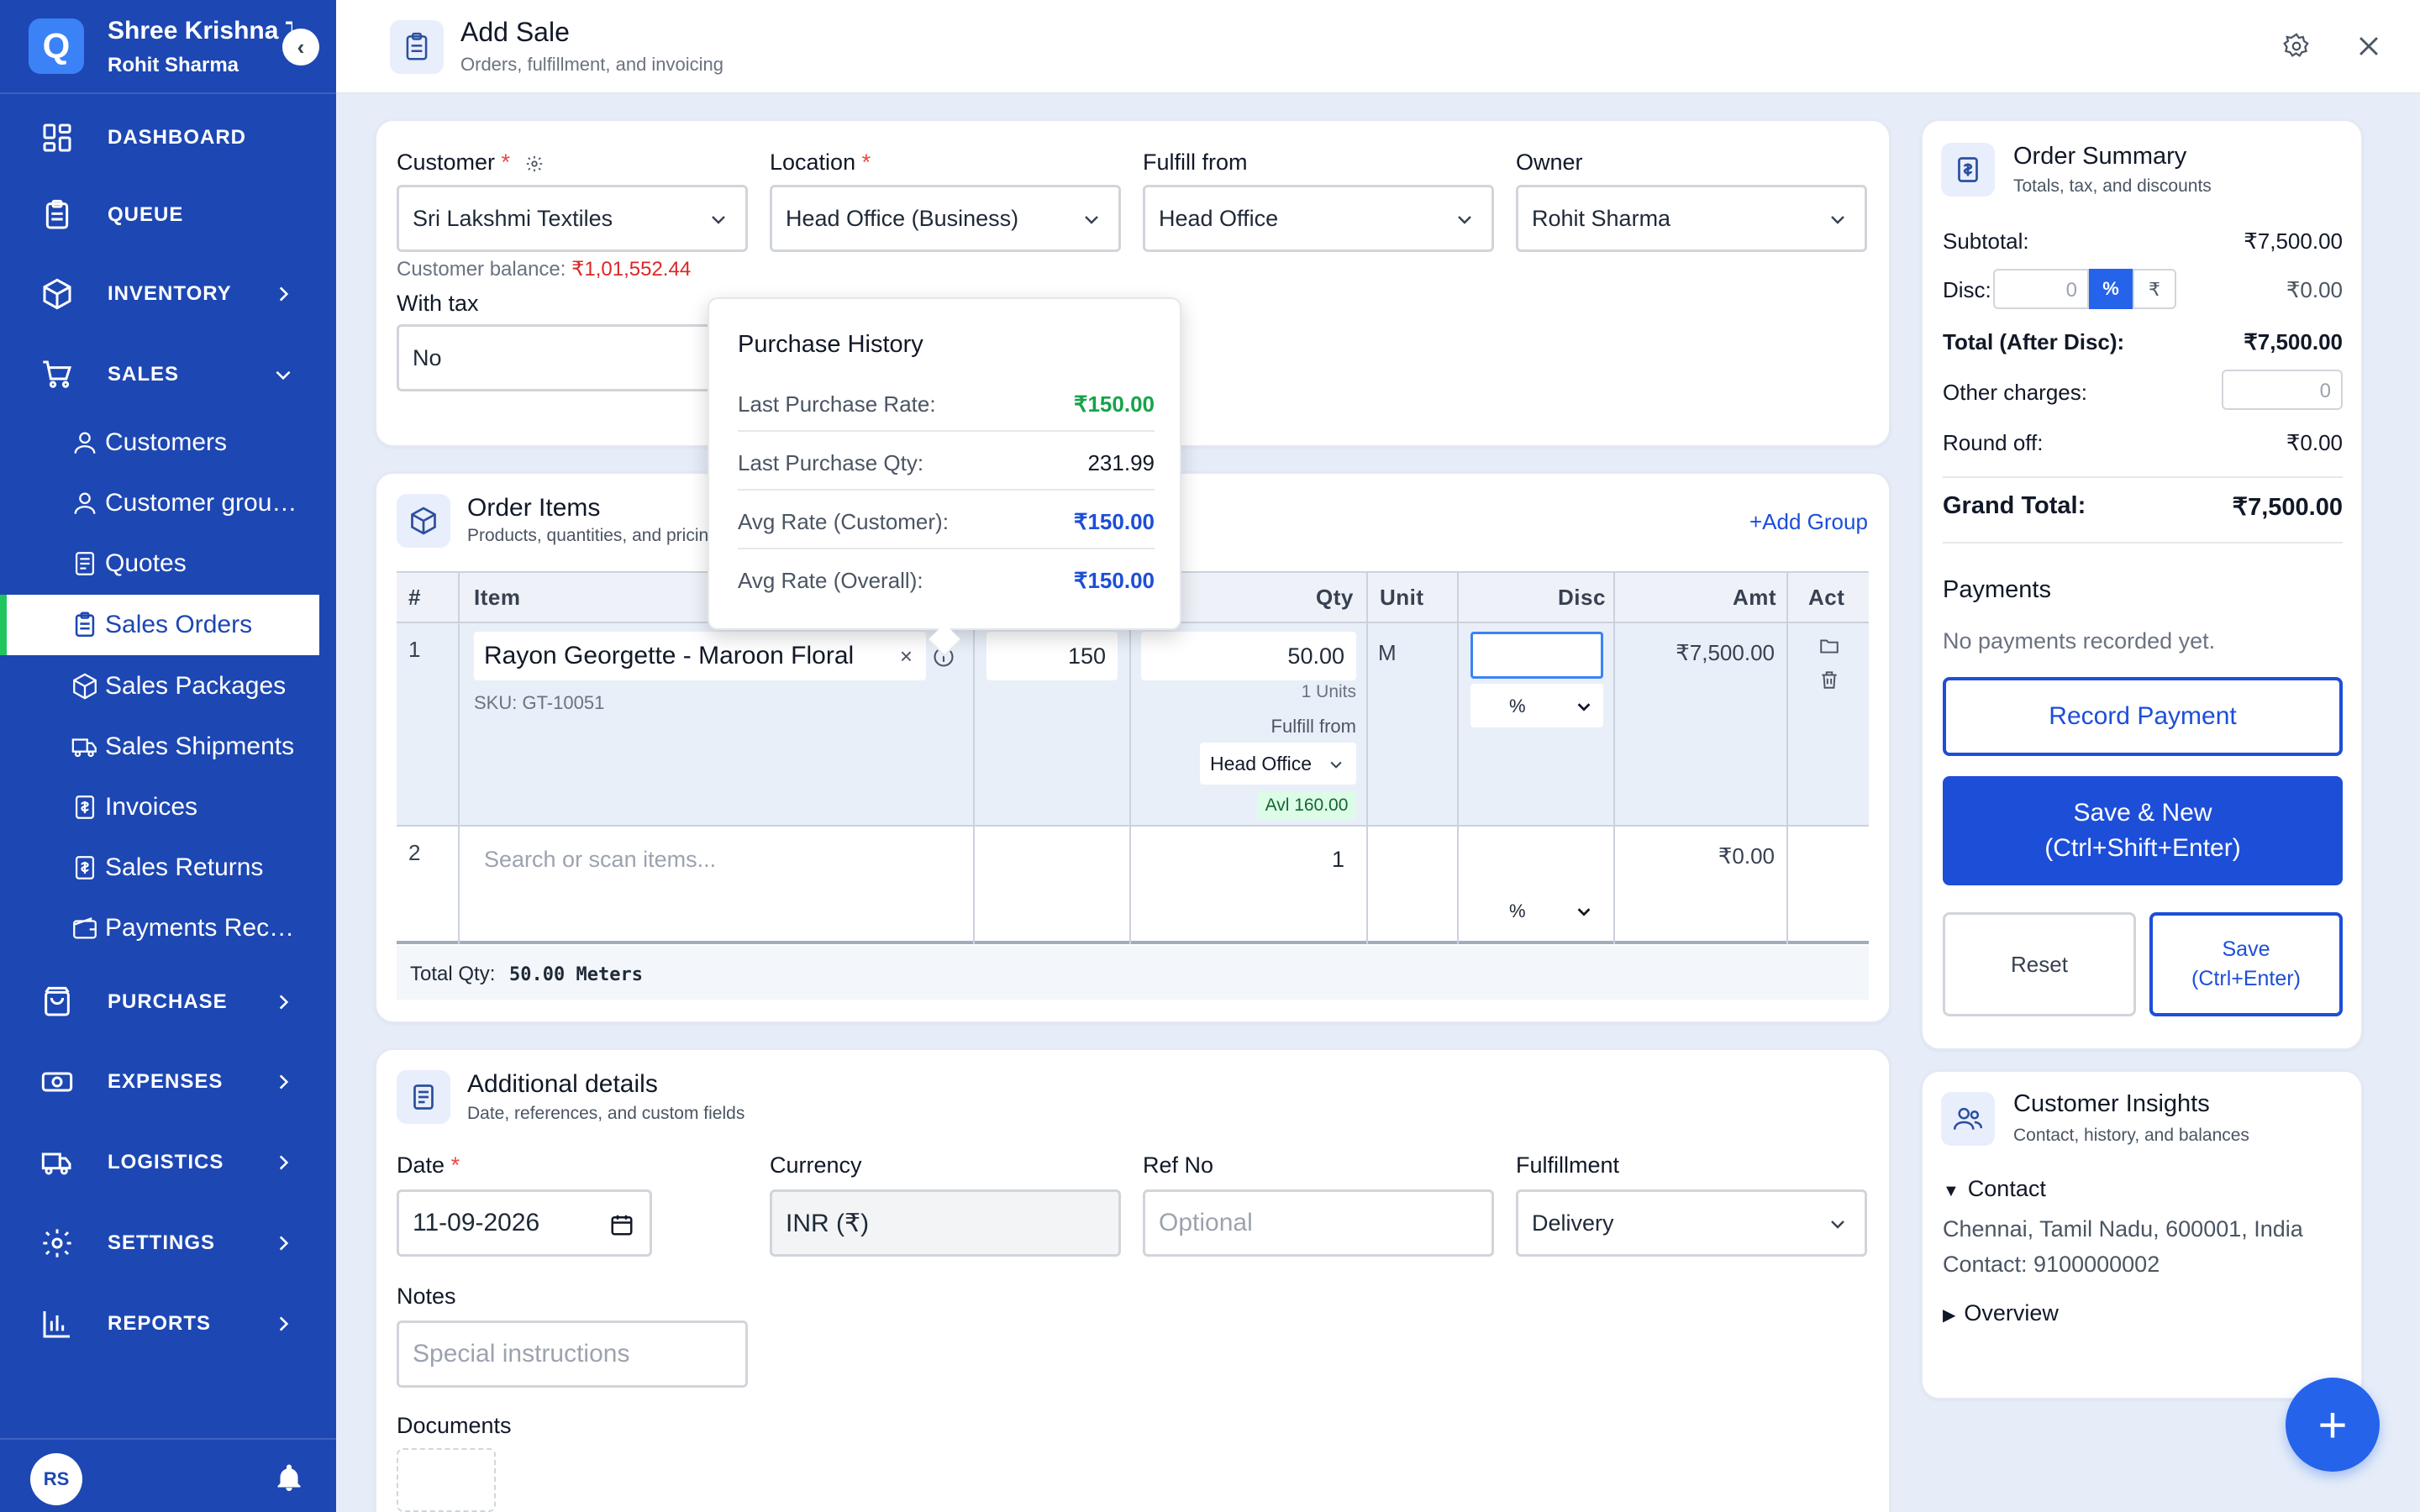 Image resolution: width=2420 pixels, height=1512 pixels. I want to click on row-fulfill-select: Head Office, so click(1278, 764).